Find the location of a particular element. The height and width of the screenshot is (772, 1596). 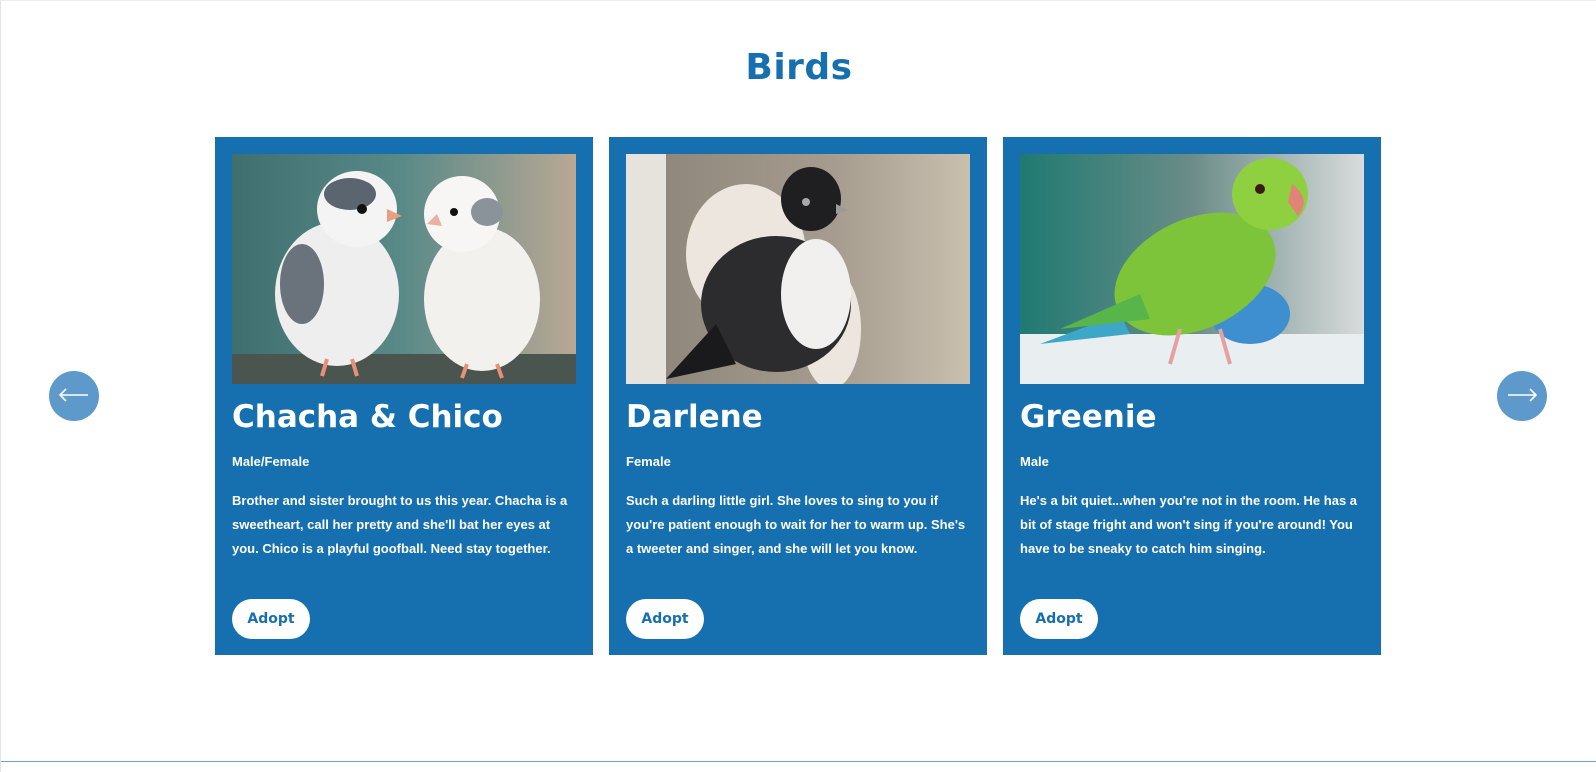

carousel-prev-button is located at coordinates (74, 396).